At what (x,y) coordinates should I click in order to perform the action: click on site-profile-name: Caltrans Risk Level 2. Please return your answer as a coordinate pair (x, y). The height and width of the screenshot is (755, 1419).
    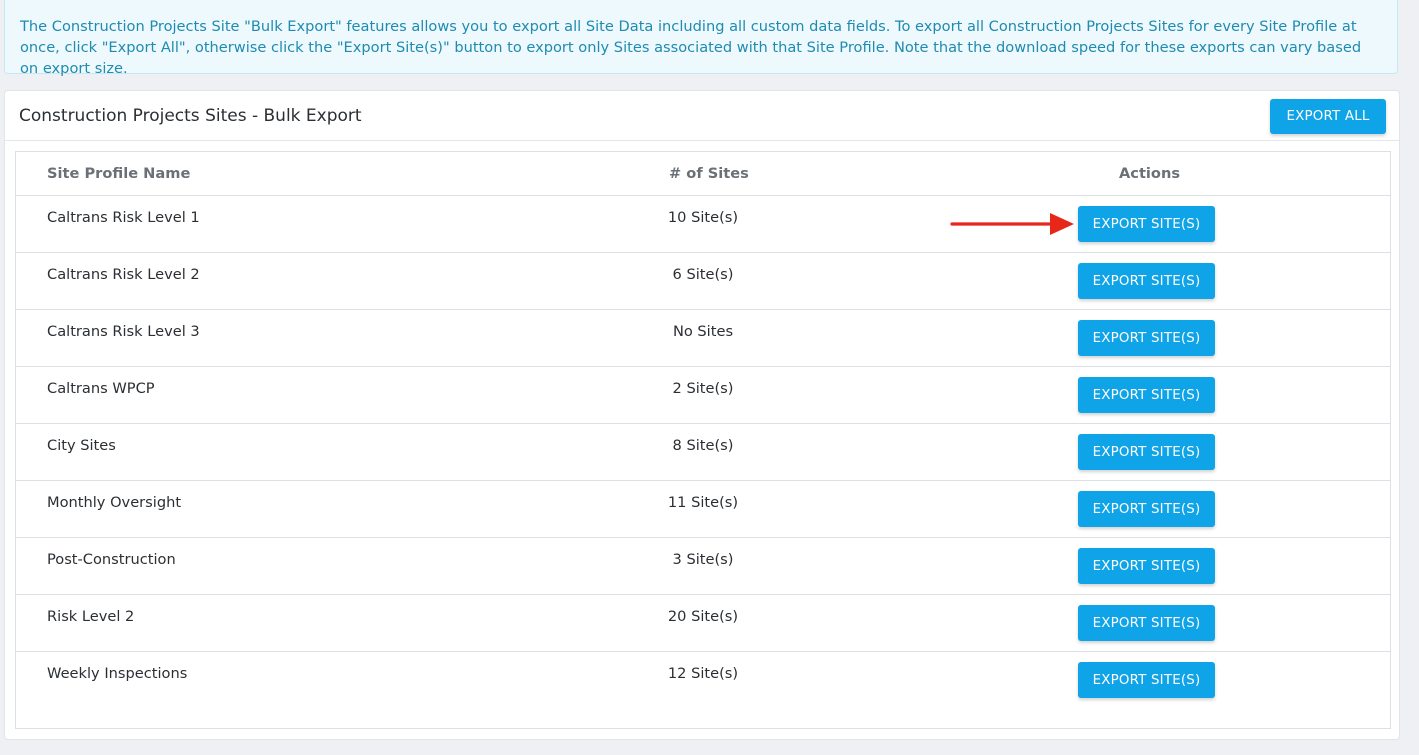
    Looking at the image, I should click on (123, 274).